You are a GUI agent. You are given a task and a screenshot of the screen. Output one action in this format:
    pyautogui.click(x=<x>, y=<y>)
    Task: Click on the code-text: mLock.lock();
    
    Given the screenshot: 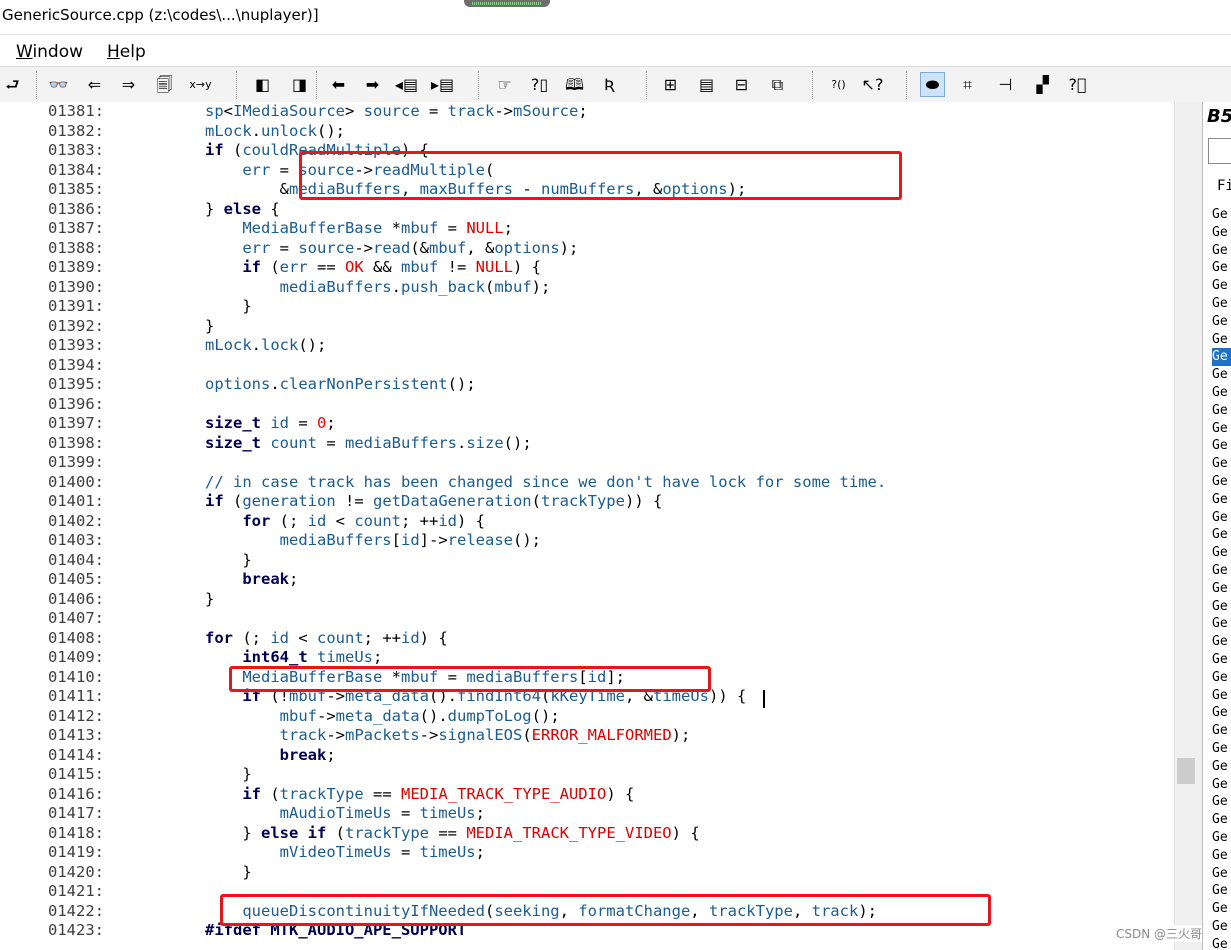 What is the action you would take?
    pyautogui.click(x=265, y=346)
    